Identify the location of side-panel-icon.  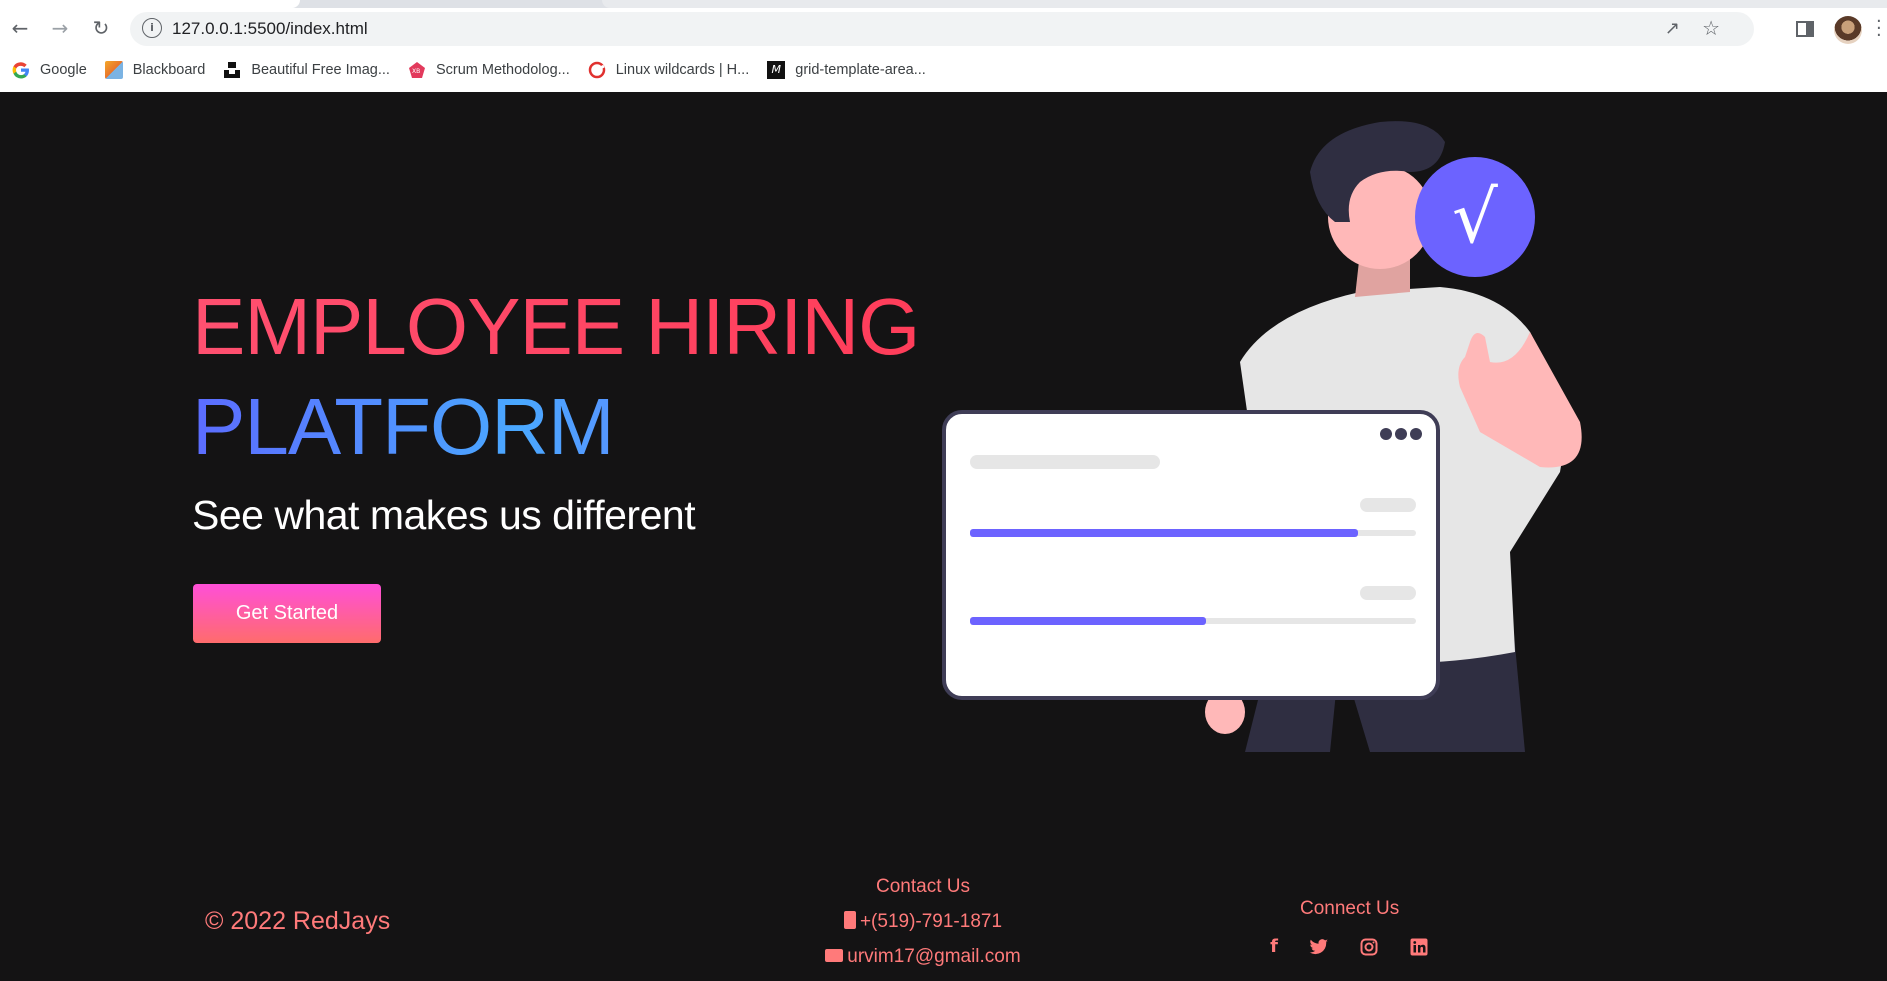
(1805, 29).